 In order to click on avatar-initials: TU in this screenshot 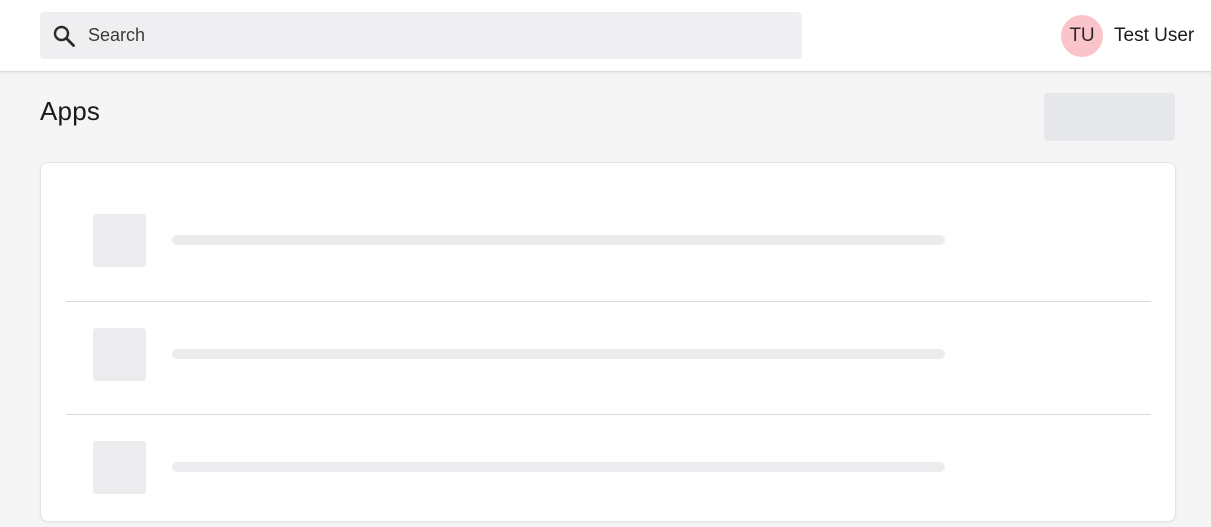, I will do `click(1082, 35)`.